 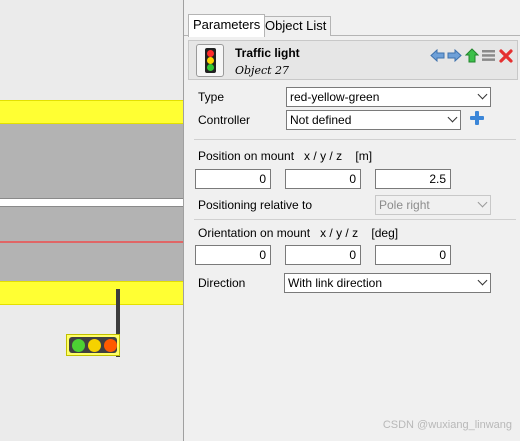 What do you see at coordinates (267, 53) in the screenshot?
I see `object-title: Traffic light` at bounding box center [267, 53].